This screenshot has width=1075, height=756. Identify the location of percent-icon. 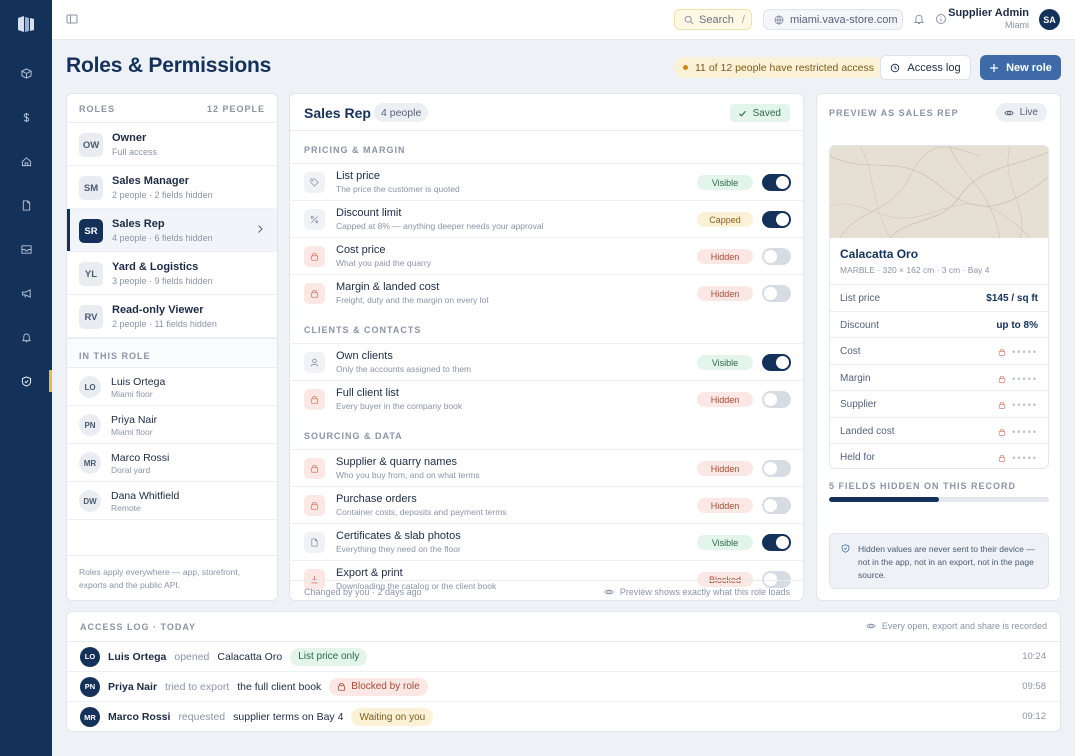
(314, 219).